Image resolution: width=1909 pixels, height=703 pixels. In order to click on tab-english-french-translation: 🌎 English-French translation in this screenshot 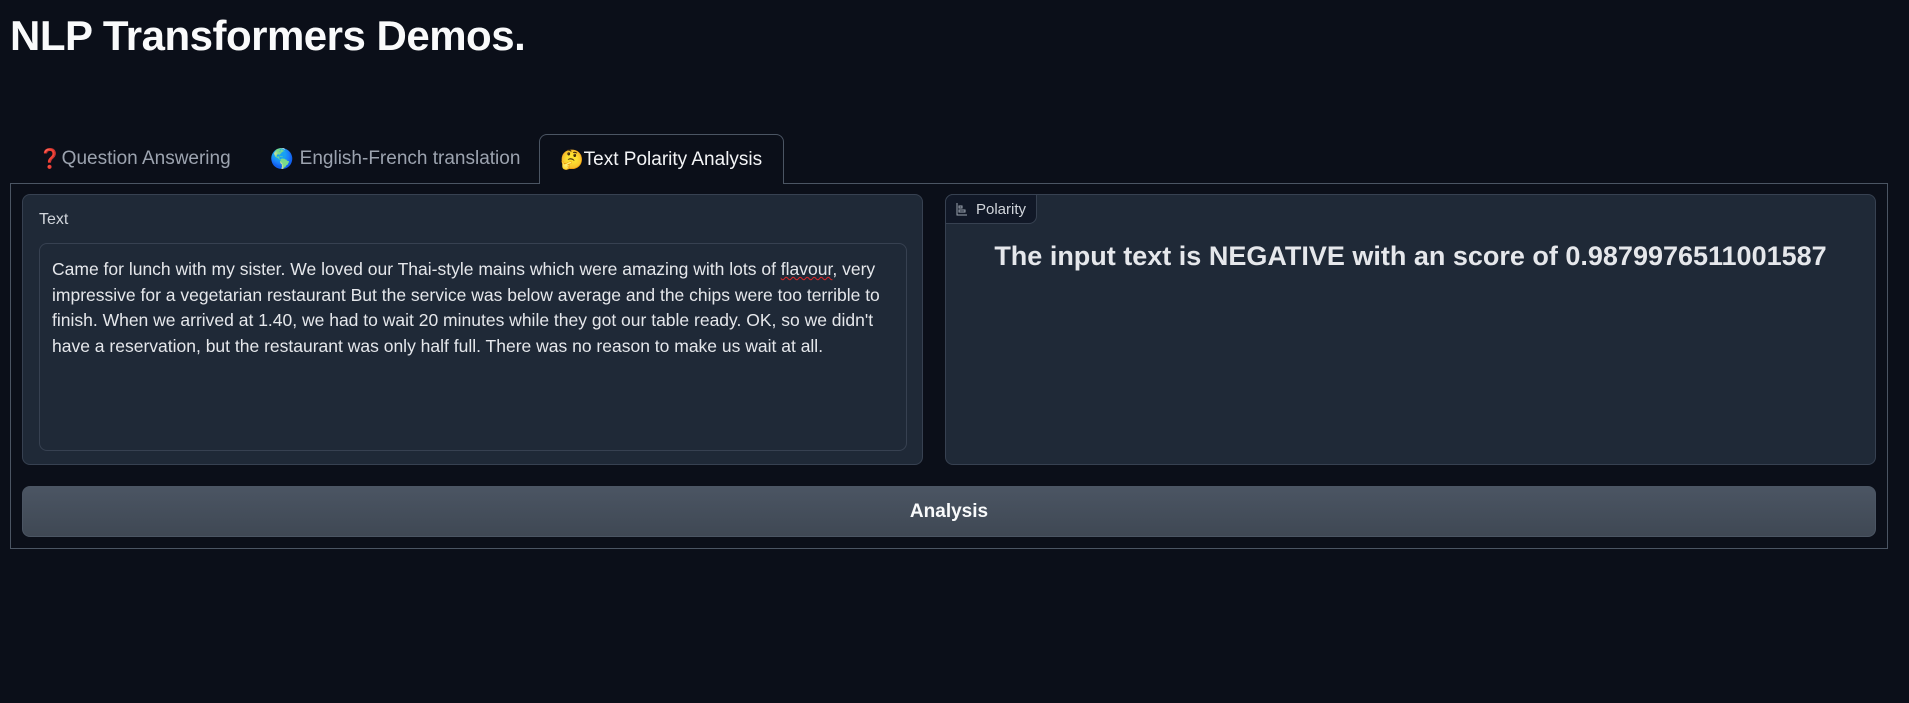, I will do `click(395, 159)`.